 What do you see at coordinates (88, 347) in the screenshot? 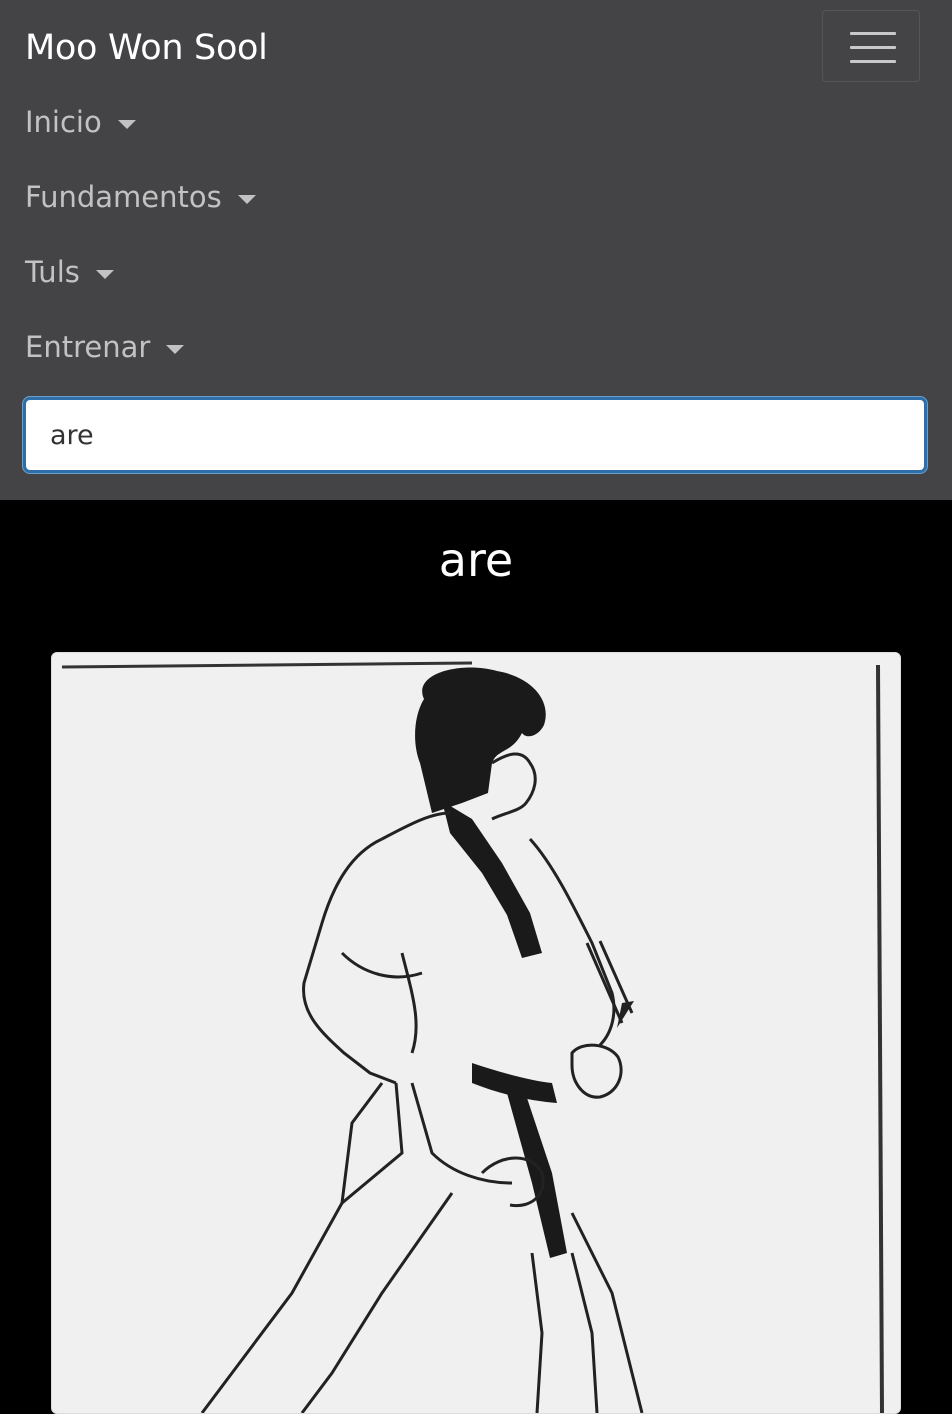
I see `nav-item-label: Entrenar` at bounding box center [88, 347].